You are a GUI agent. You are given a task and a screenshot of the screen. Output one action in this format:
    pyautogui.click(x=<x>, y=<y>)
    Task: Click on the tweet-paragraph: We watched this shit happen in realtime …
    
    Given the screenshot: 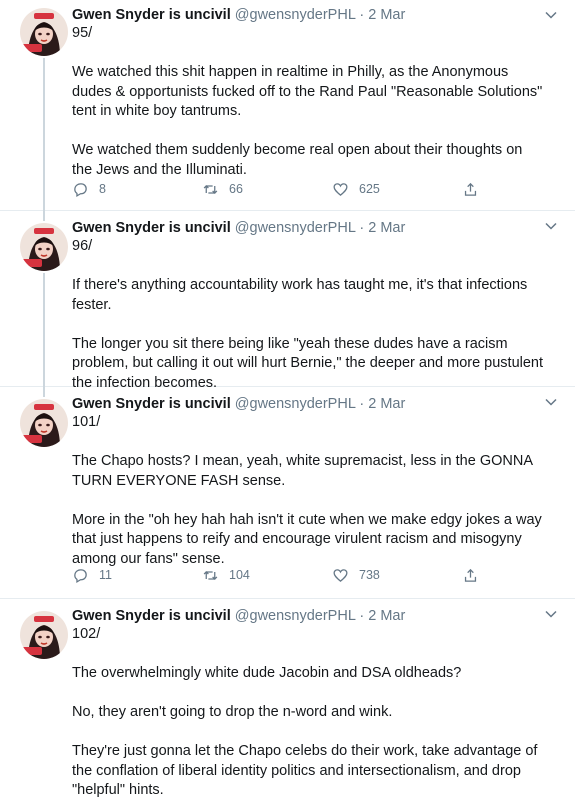 What is the action you would take?
    pyautogui.click(x=307, y=91)
    